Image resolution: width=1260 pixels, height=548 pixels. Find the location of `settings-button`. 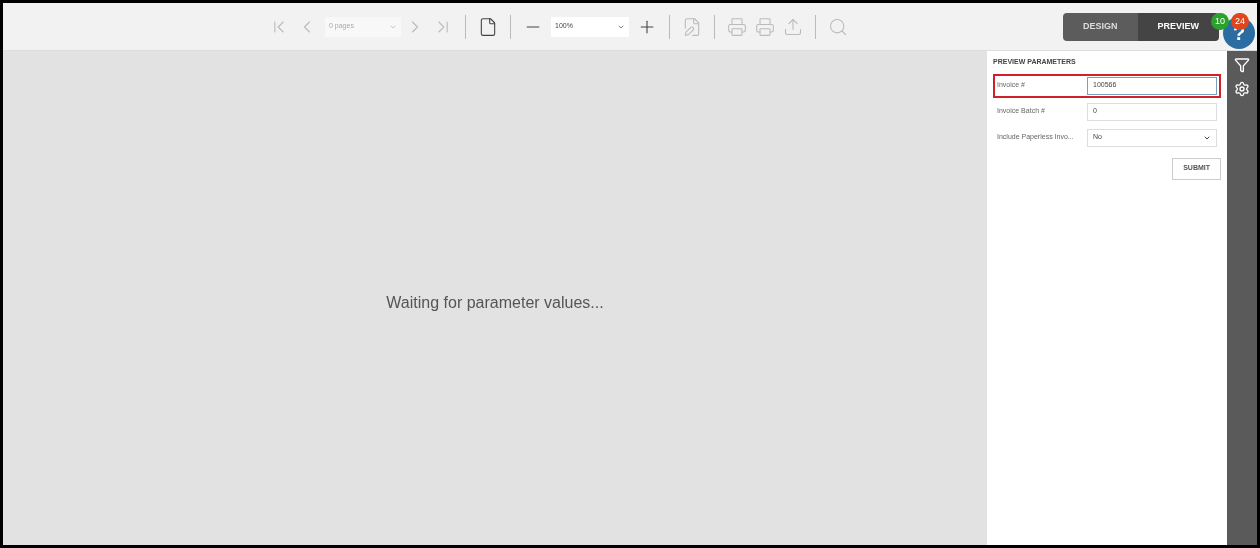

settings-button is located at coordinates (1242, 89).